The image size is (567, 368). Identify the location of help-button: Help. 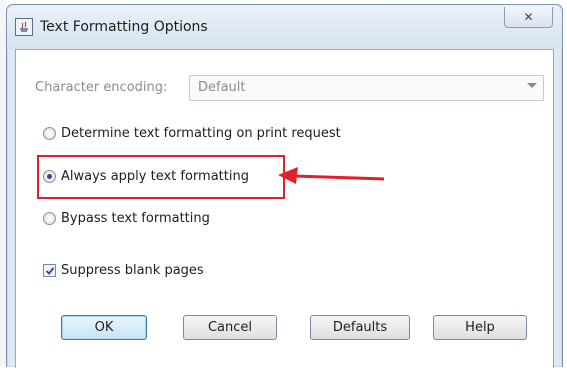
(480, 327).